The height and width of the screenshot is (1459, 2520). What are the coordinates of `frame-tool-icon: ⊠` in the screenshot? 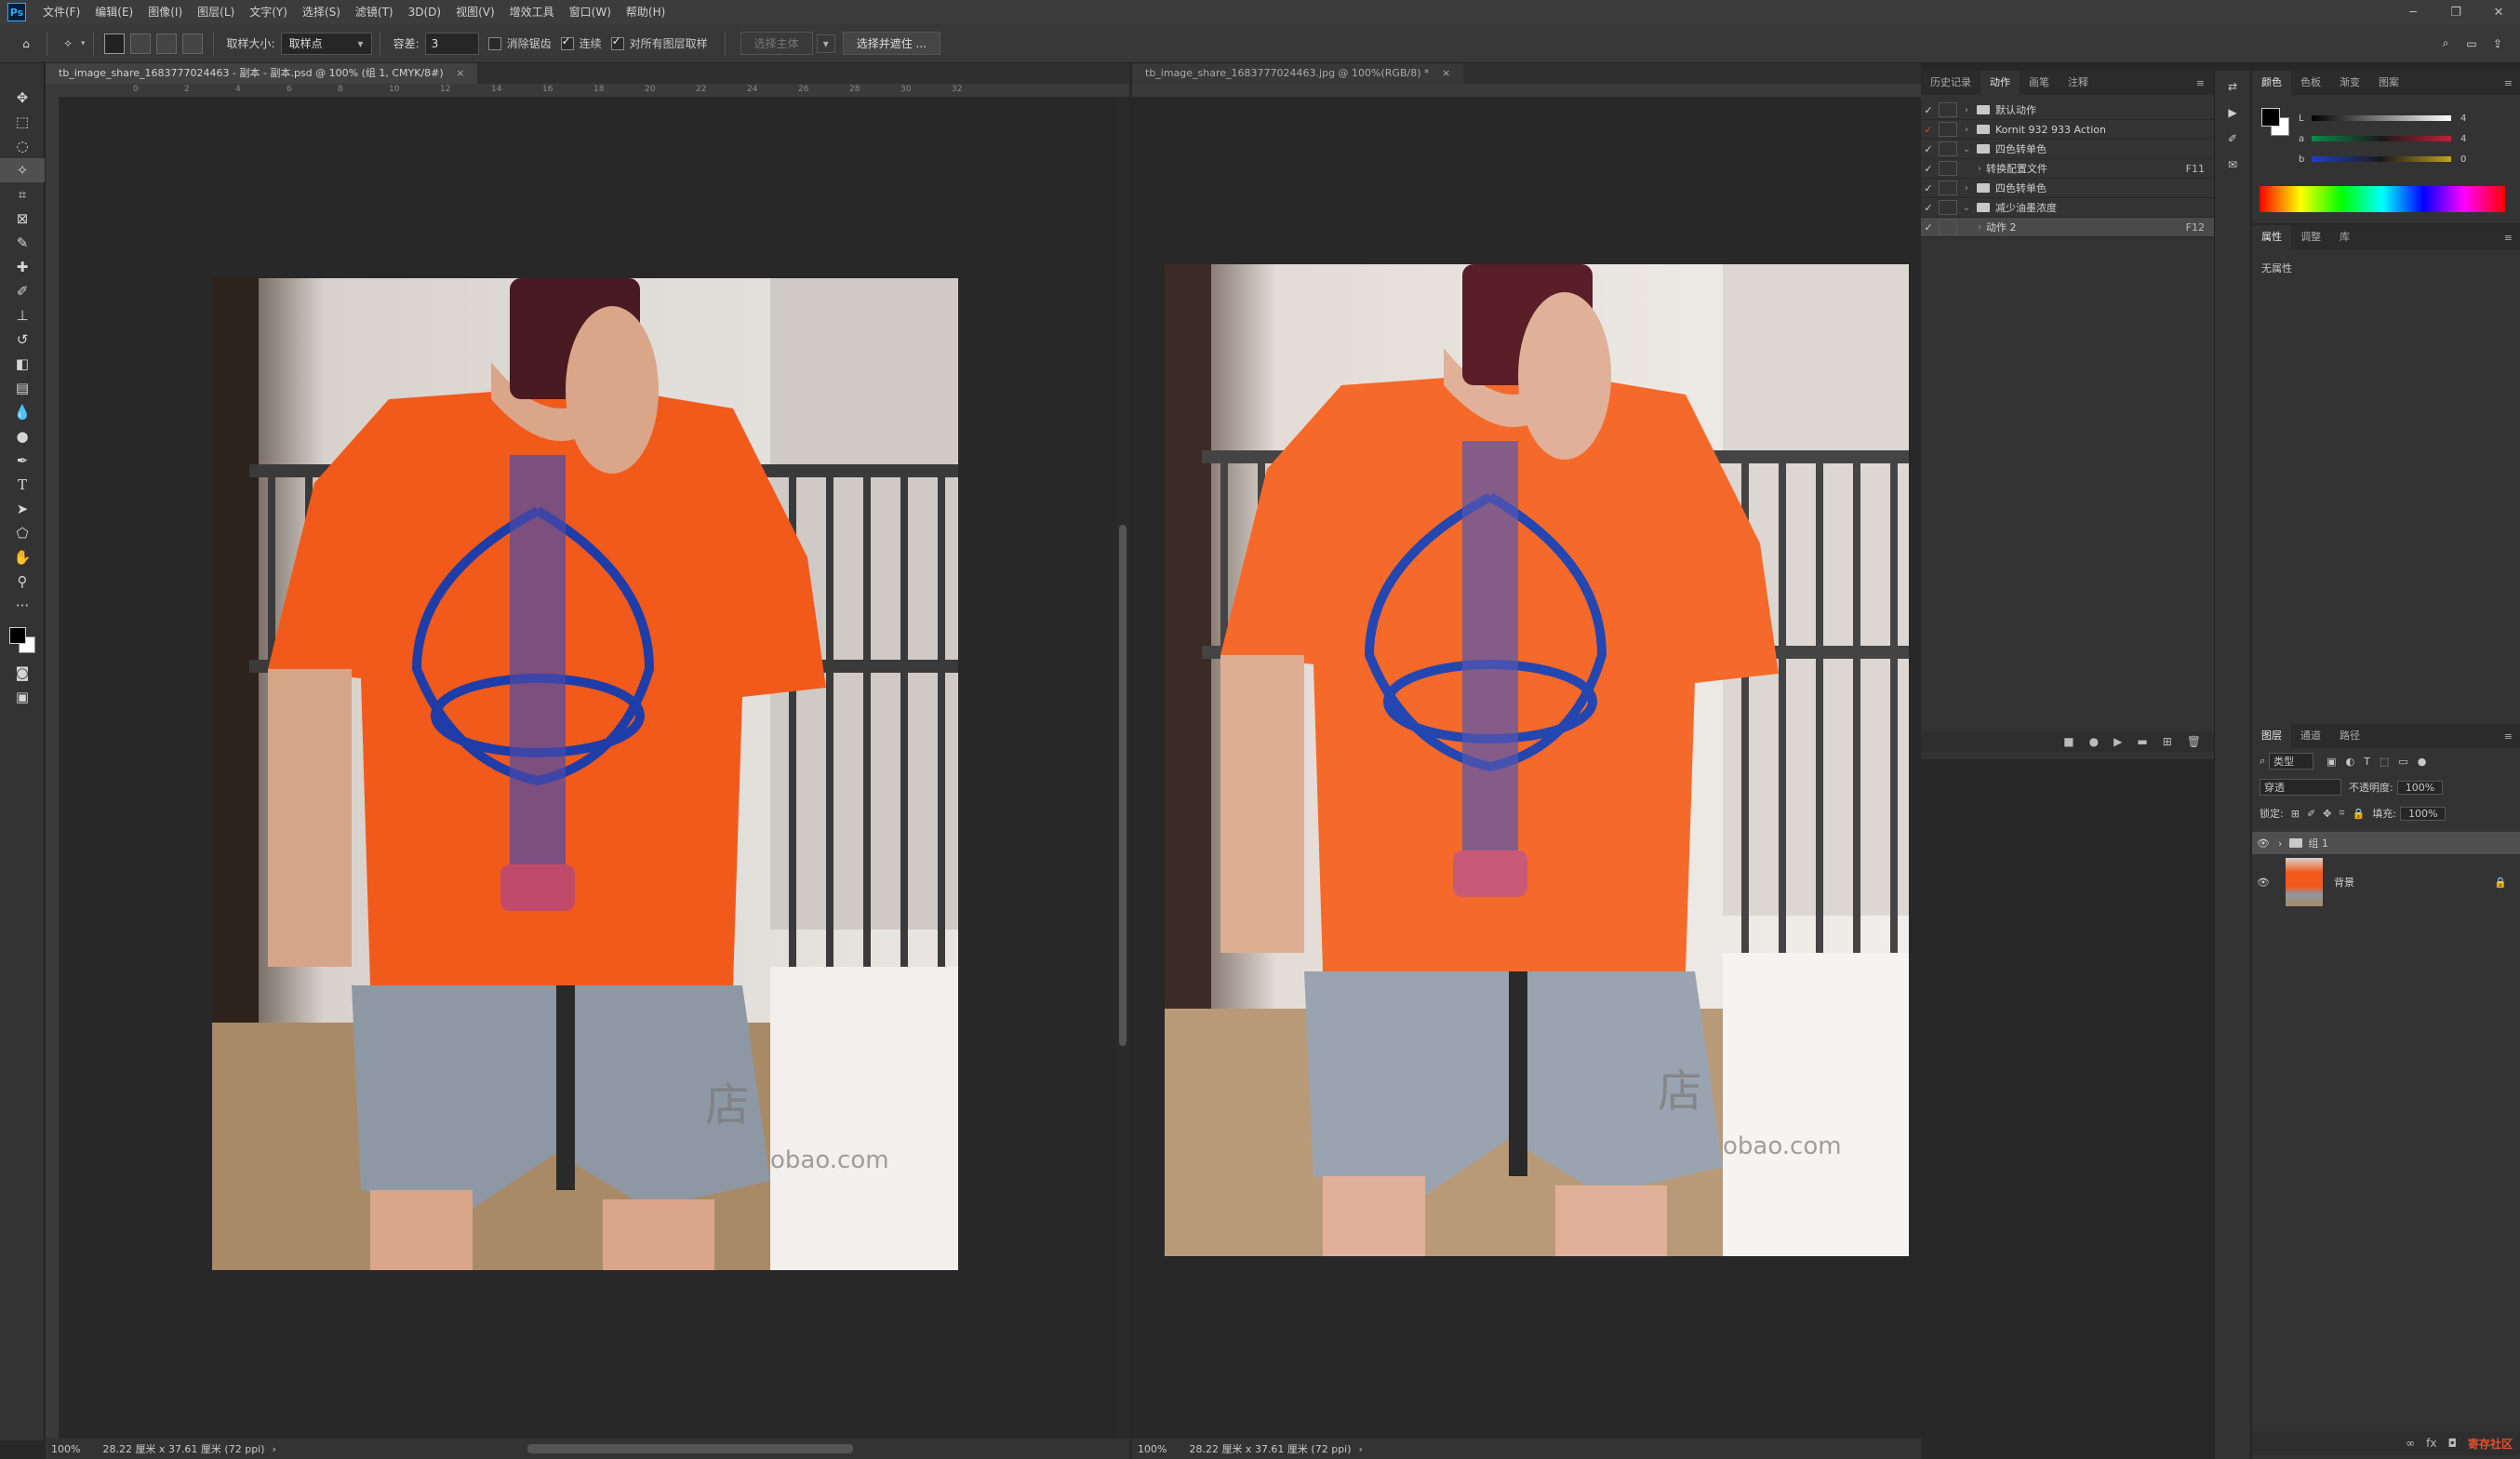 It's located at (22, 219).